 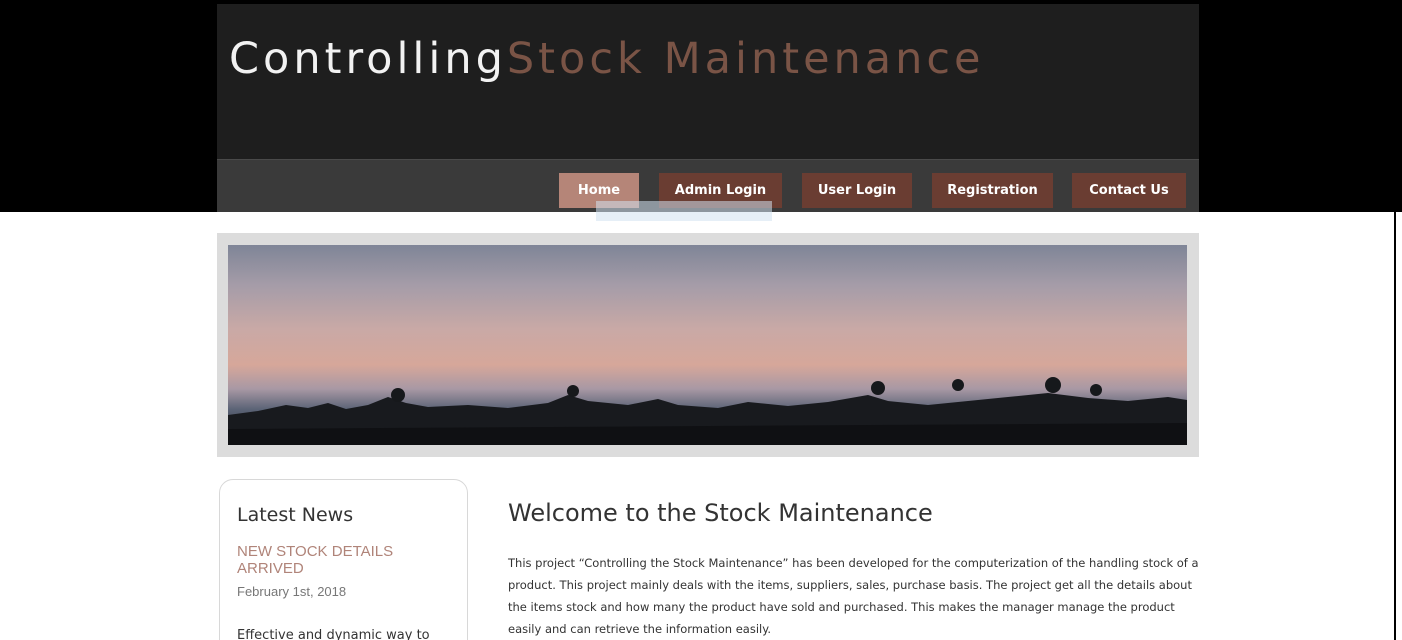 I want to click on news-excerpt: Effective and dynamic way to, so click(x=333, y=634).